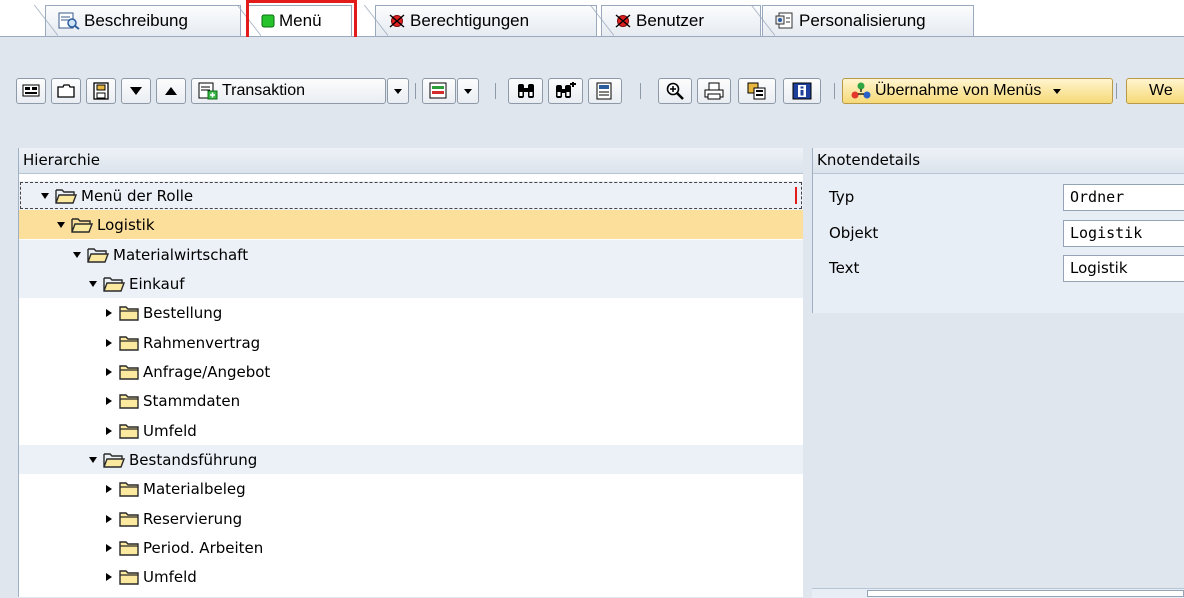 This screenshot has height=598, width=1184. What do you see at coordinates (126, 224) in the screenshot?
I see `tree-node-label: Logistik` at bounding box center [126, 224].